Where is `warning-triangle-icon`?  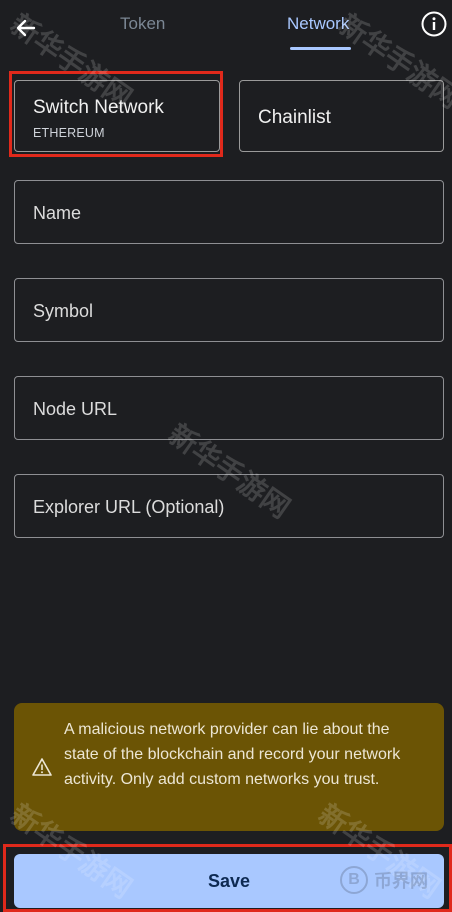
warning-triangle-icon is located at coordinates (42, 767).